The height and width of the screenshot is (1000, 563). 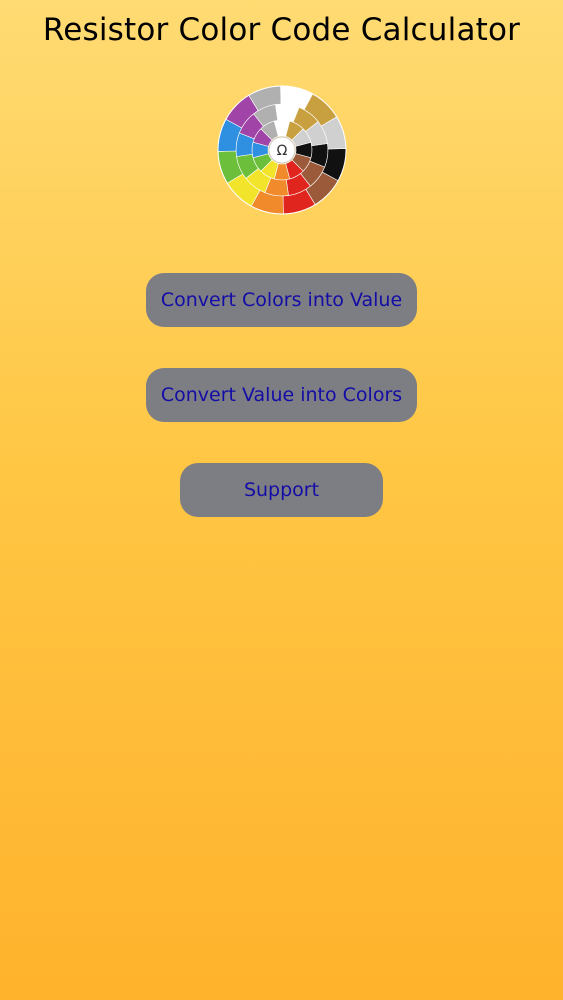 What do you see at coordinates (281, 395) in the screenshot?
I see `convert-value-into-colors-button: Convert Value into Colors` at bounding box center [281, 395].